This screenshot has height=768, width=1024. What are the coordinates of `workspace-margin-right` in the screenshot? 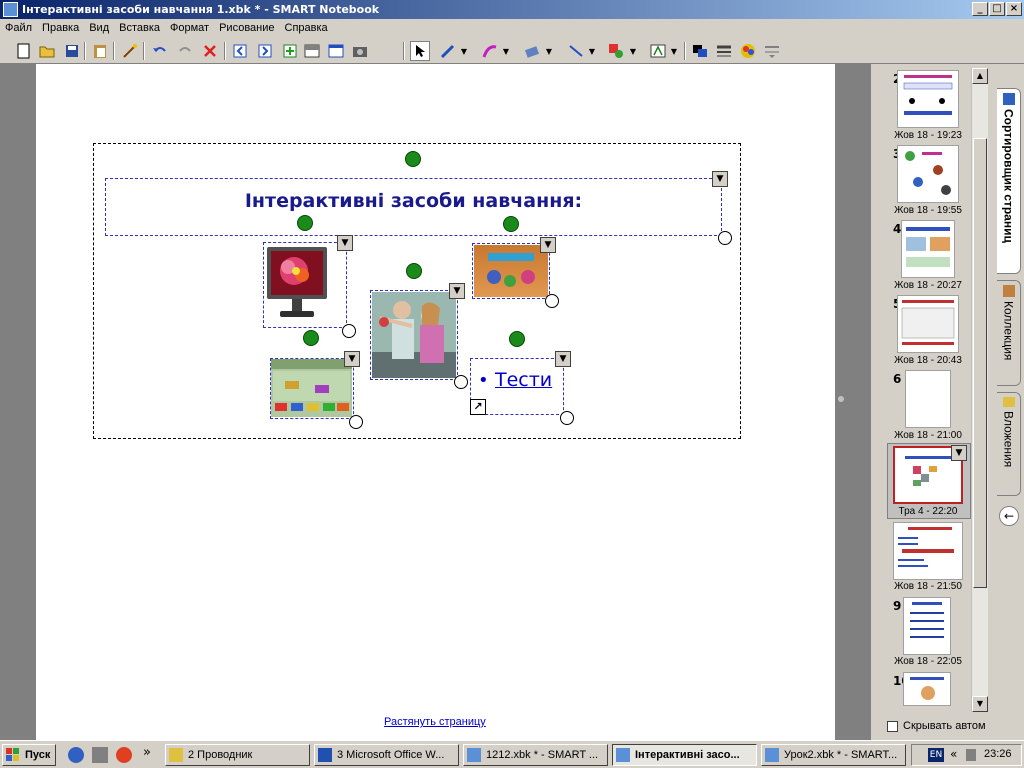 It's located at (853, 402).